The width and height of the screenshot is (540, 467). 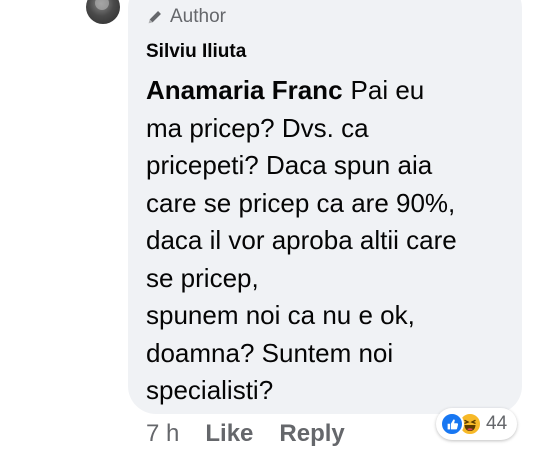 I want to click on comment-author-name: Silviu Iliuta, so click(x=196, y=52).